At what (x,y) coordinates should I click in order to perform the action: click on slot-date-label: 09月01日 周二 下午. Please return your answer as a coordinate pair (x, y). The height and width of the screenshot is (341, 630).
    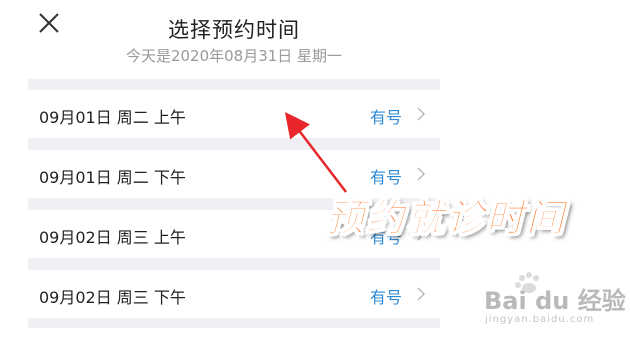
    Looking at the image, I should click on (112, 177).